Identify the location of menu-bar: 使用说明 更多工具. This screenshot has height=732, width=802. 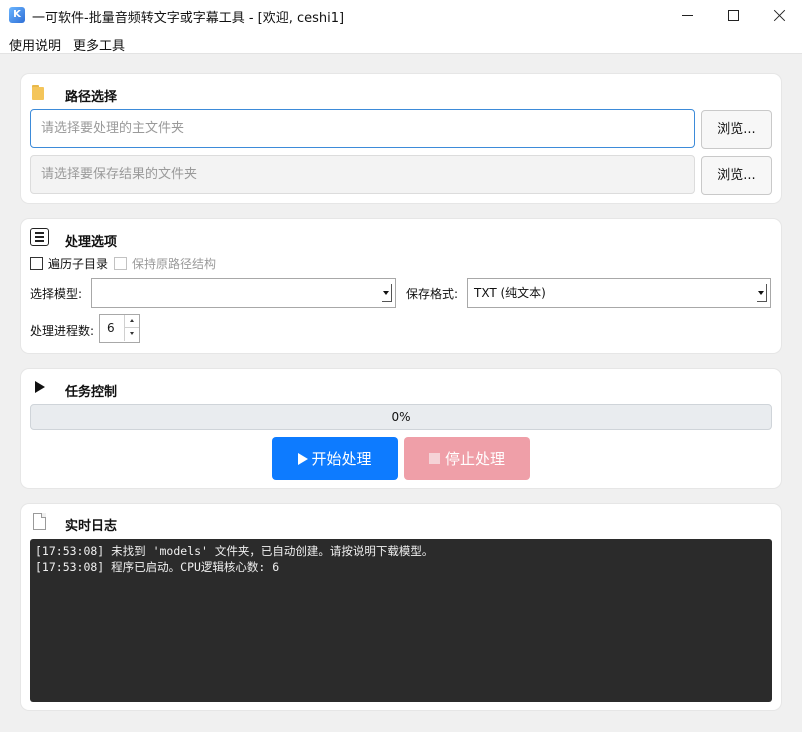
(401, 42).